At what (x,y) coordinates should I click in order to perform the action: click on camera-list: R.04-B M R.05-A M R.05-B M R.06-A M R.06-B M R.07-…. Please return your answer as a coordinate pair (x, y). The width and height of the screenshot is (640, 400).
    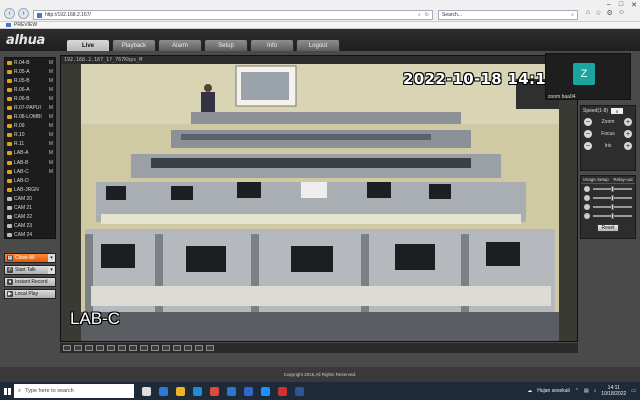
    Looking at the image, I should click on (30, 148).